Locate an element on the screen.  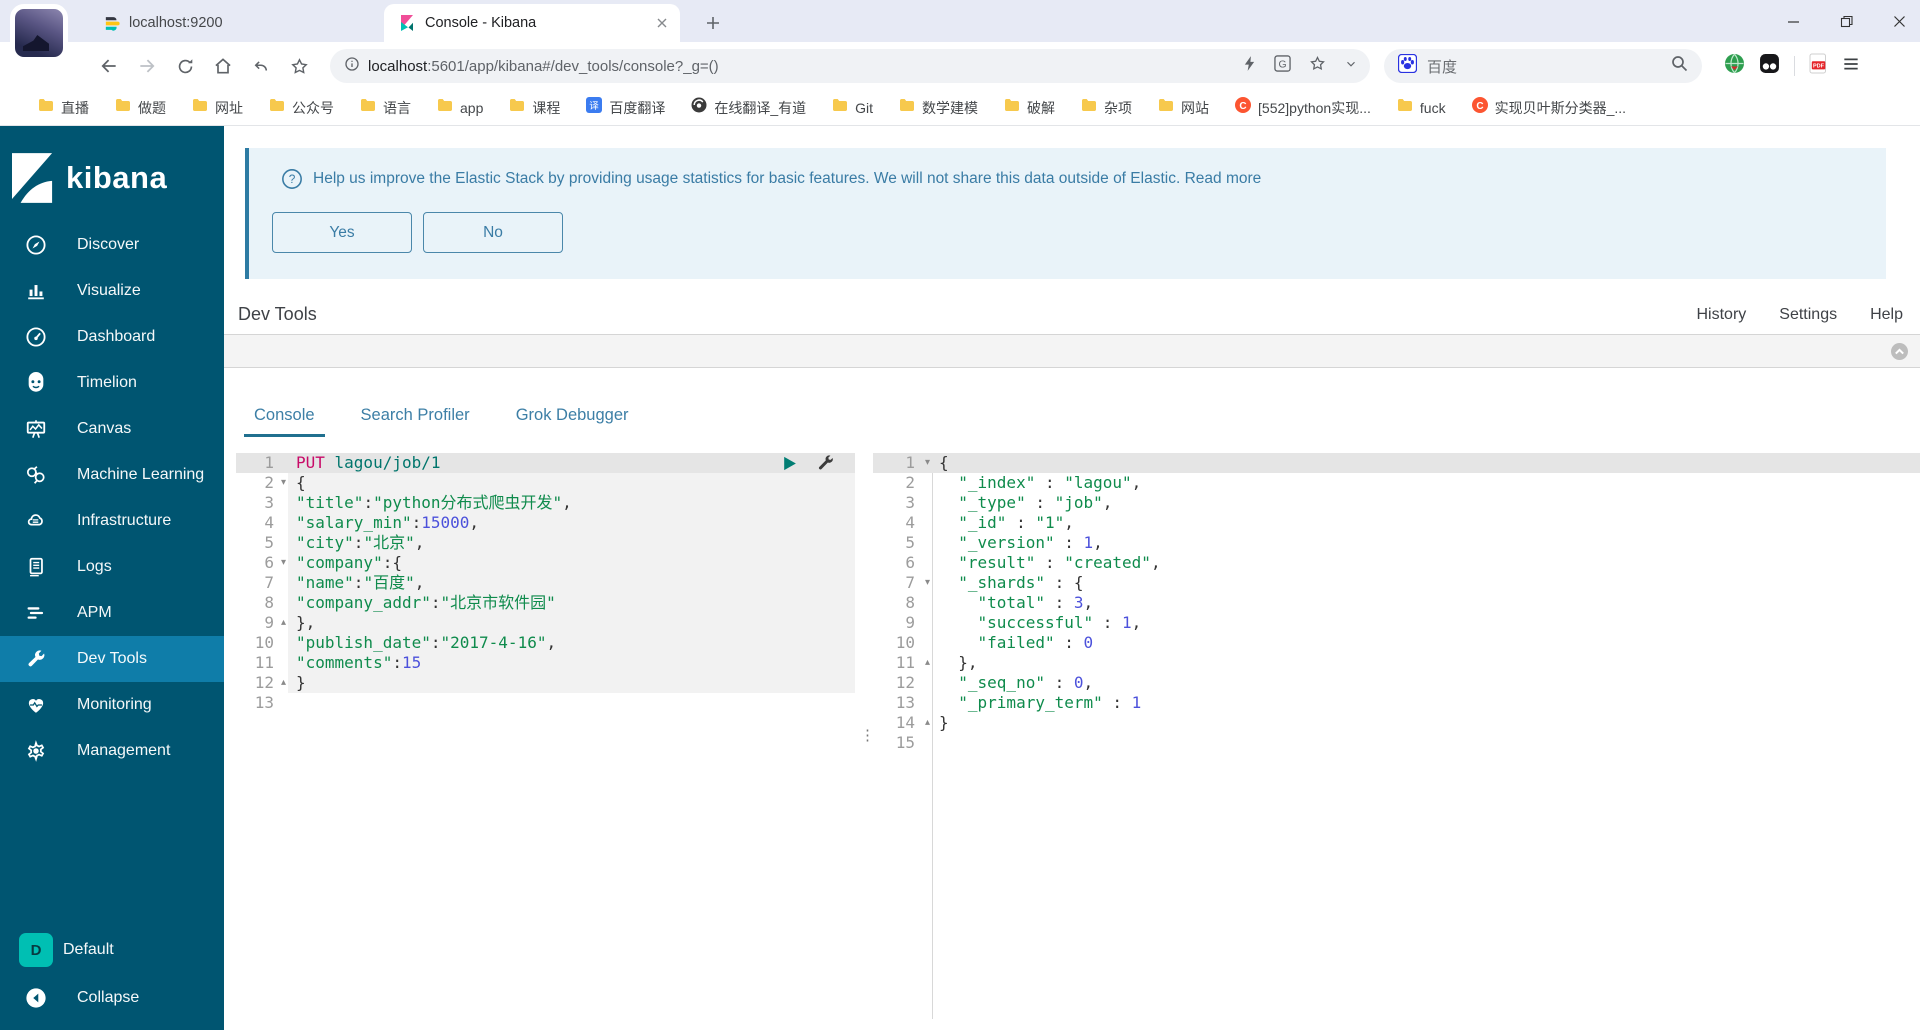
bookmark-item: 网址 is located at coordinates (217, 108).